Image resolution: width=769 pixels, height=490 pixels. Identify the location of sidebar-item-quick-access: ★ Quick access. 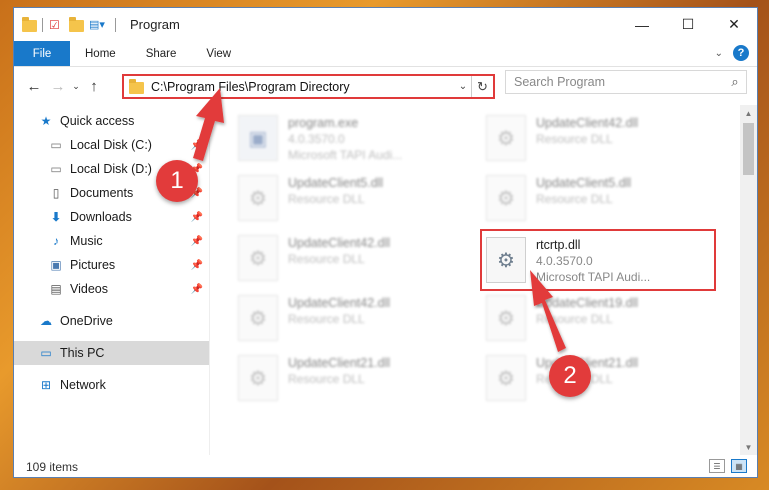
(111, 121).